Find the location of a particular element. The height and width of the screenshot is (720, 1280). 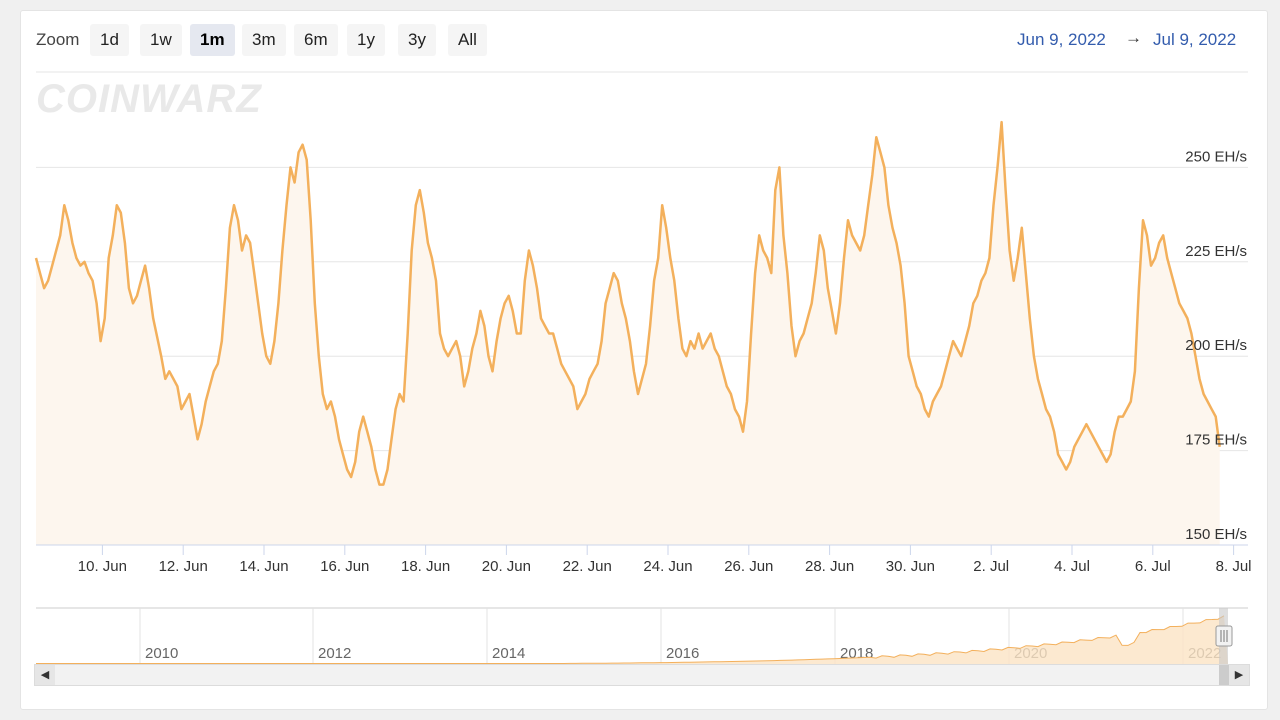

navigator-year-label: 2012 is located at coordinates (334, 653).